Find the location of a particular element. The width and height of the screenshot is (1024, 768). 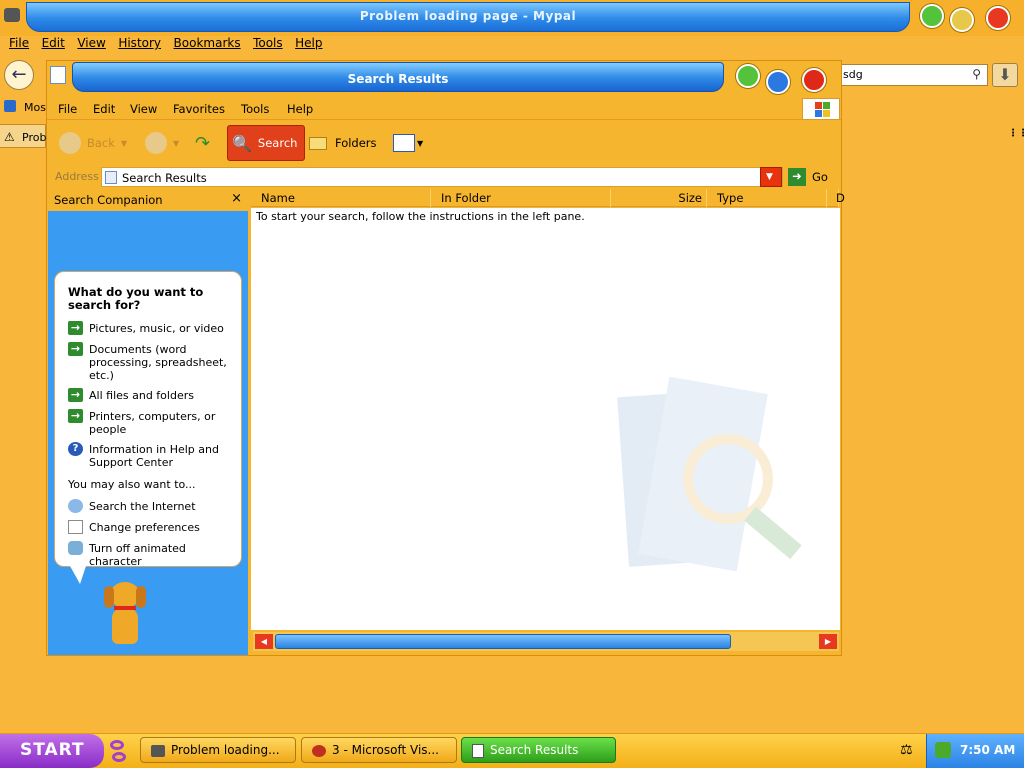

option-search-internet: Search the Internet is located at coordinates (153, 506).